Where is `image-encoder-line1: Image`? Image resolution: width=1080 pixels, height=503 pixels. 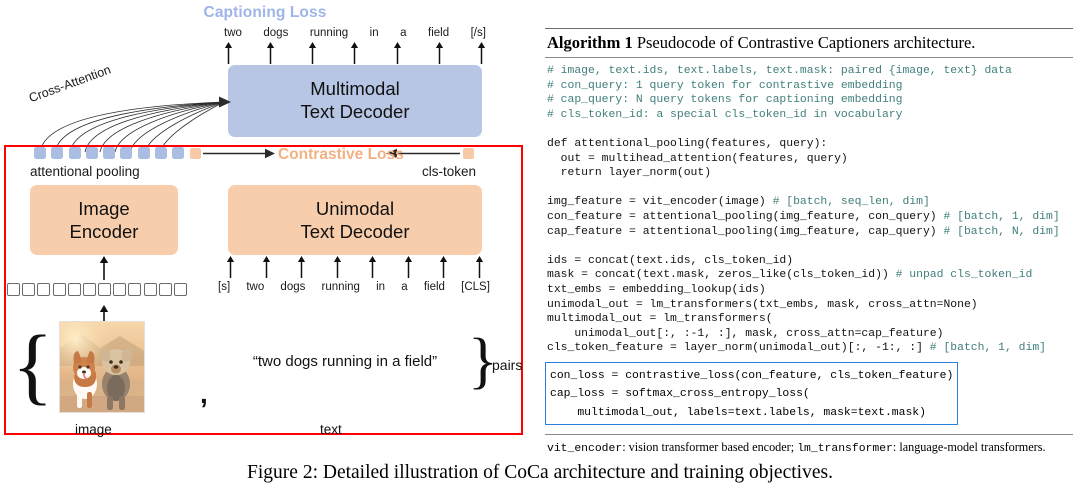
image-encoder-line1: Image is located at coordinates (104, 208).